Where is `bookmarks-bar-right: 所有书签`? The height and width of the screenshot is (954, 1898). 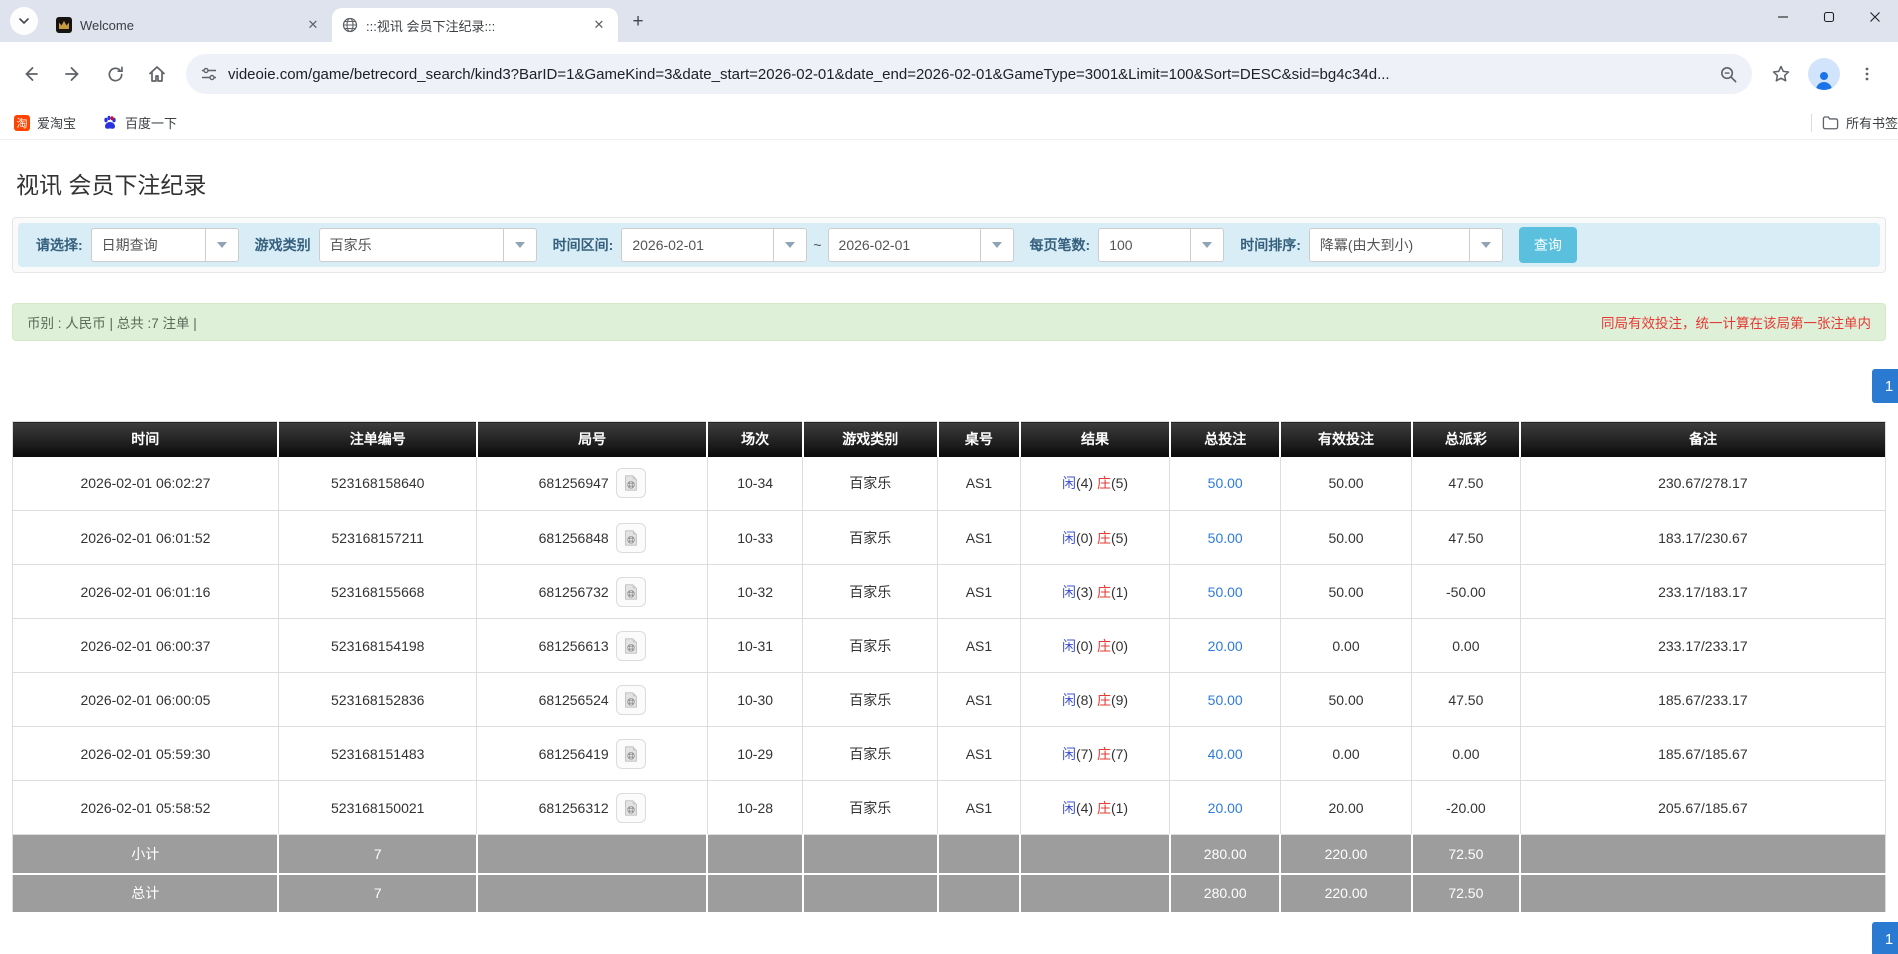
bookmarks-bar-right: 所有书签 is located at coordinates (1854, 122).